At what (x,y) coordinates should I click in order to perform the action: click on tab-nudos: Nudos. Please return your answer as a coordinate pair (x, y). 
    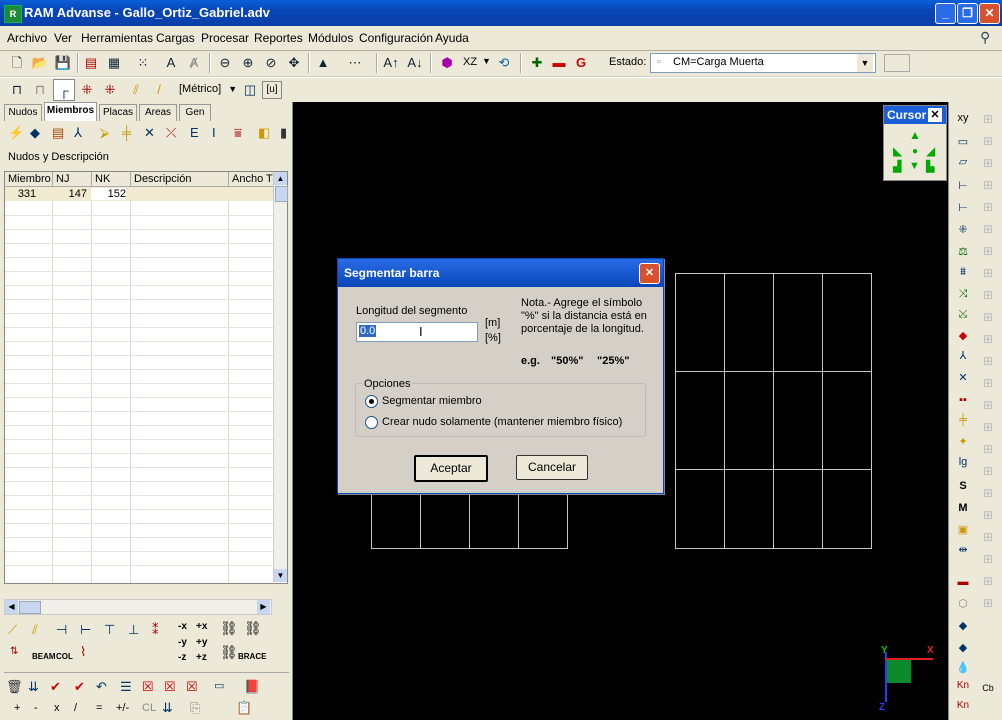
    Looking at the image, I should click on (23, 112).